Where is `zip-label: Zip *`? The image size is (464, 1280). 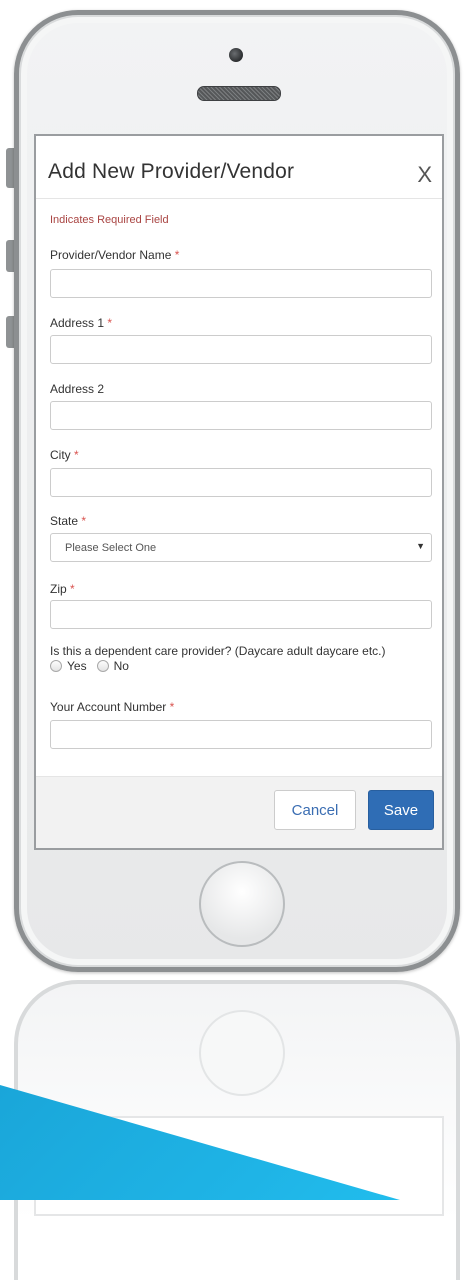
zip-label: Zip * is located at coordinates (62, 589).